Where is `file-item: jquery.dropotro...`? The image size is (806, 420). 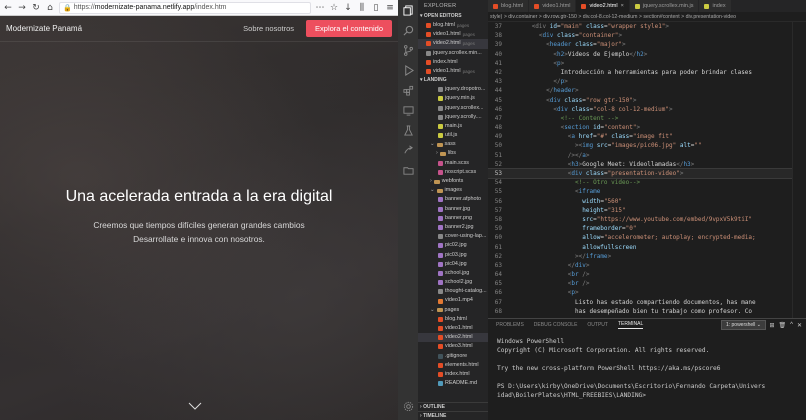
file-item: jquery.dropotro... is located at coordinates (453, 89).